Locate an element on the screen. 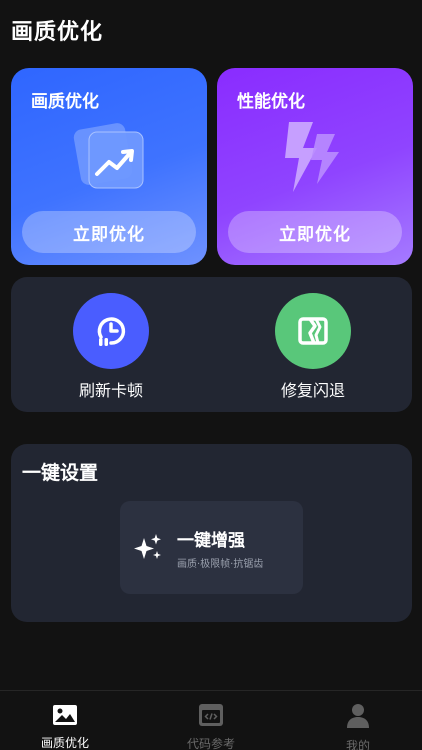 The width and height of the screenshot is (422, 750). performance-card-title: 性能优化 is located at coordinates (271, 102).